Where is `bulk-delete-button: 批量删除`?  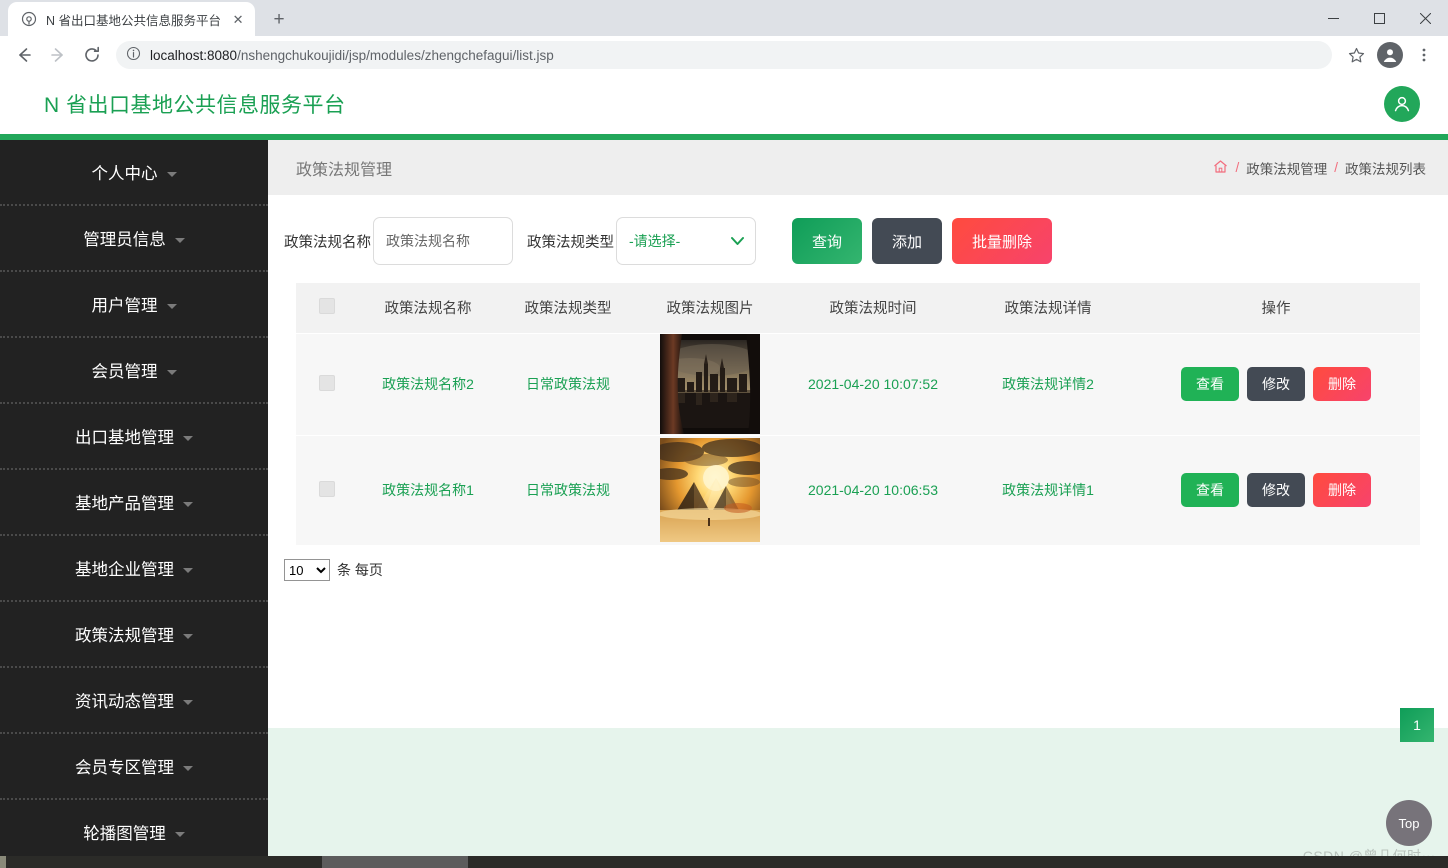
bulk-delete-button: 批量删除 is located at coordinates (1002, 241).